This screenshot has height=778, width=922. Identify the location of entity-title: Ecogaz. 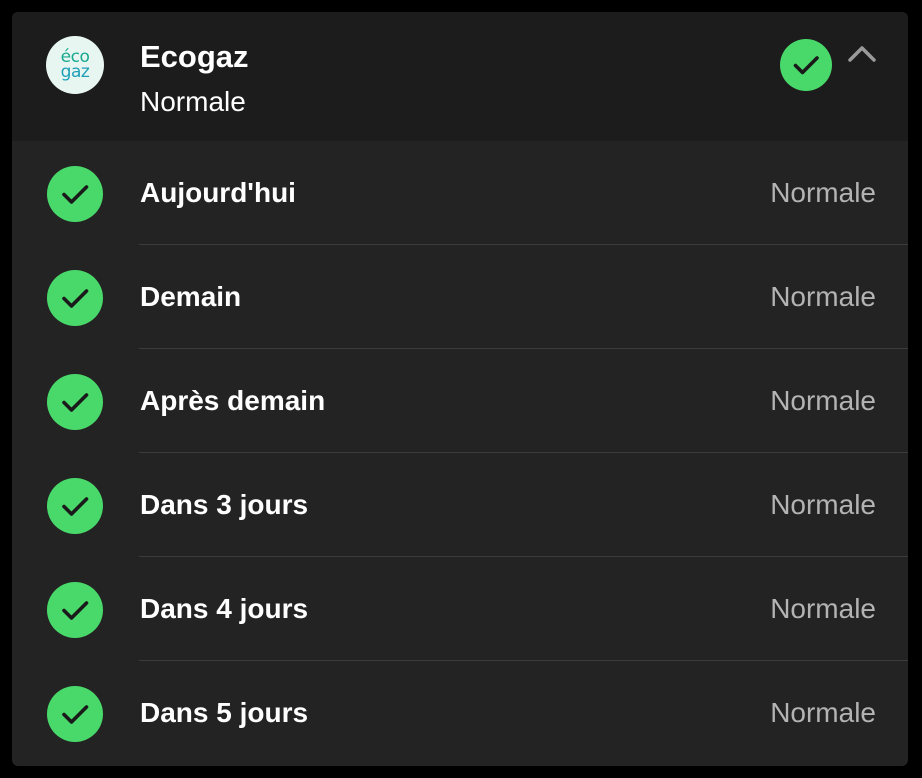
(194, 56).